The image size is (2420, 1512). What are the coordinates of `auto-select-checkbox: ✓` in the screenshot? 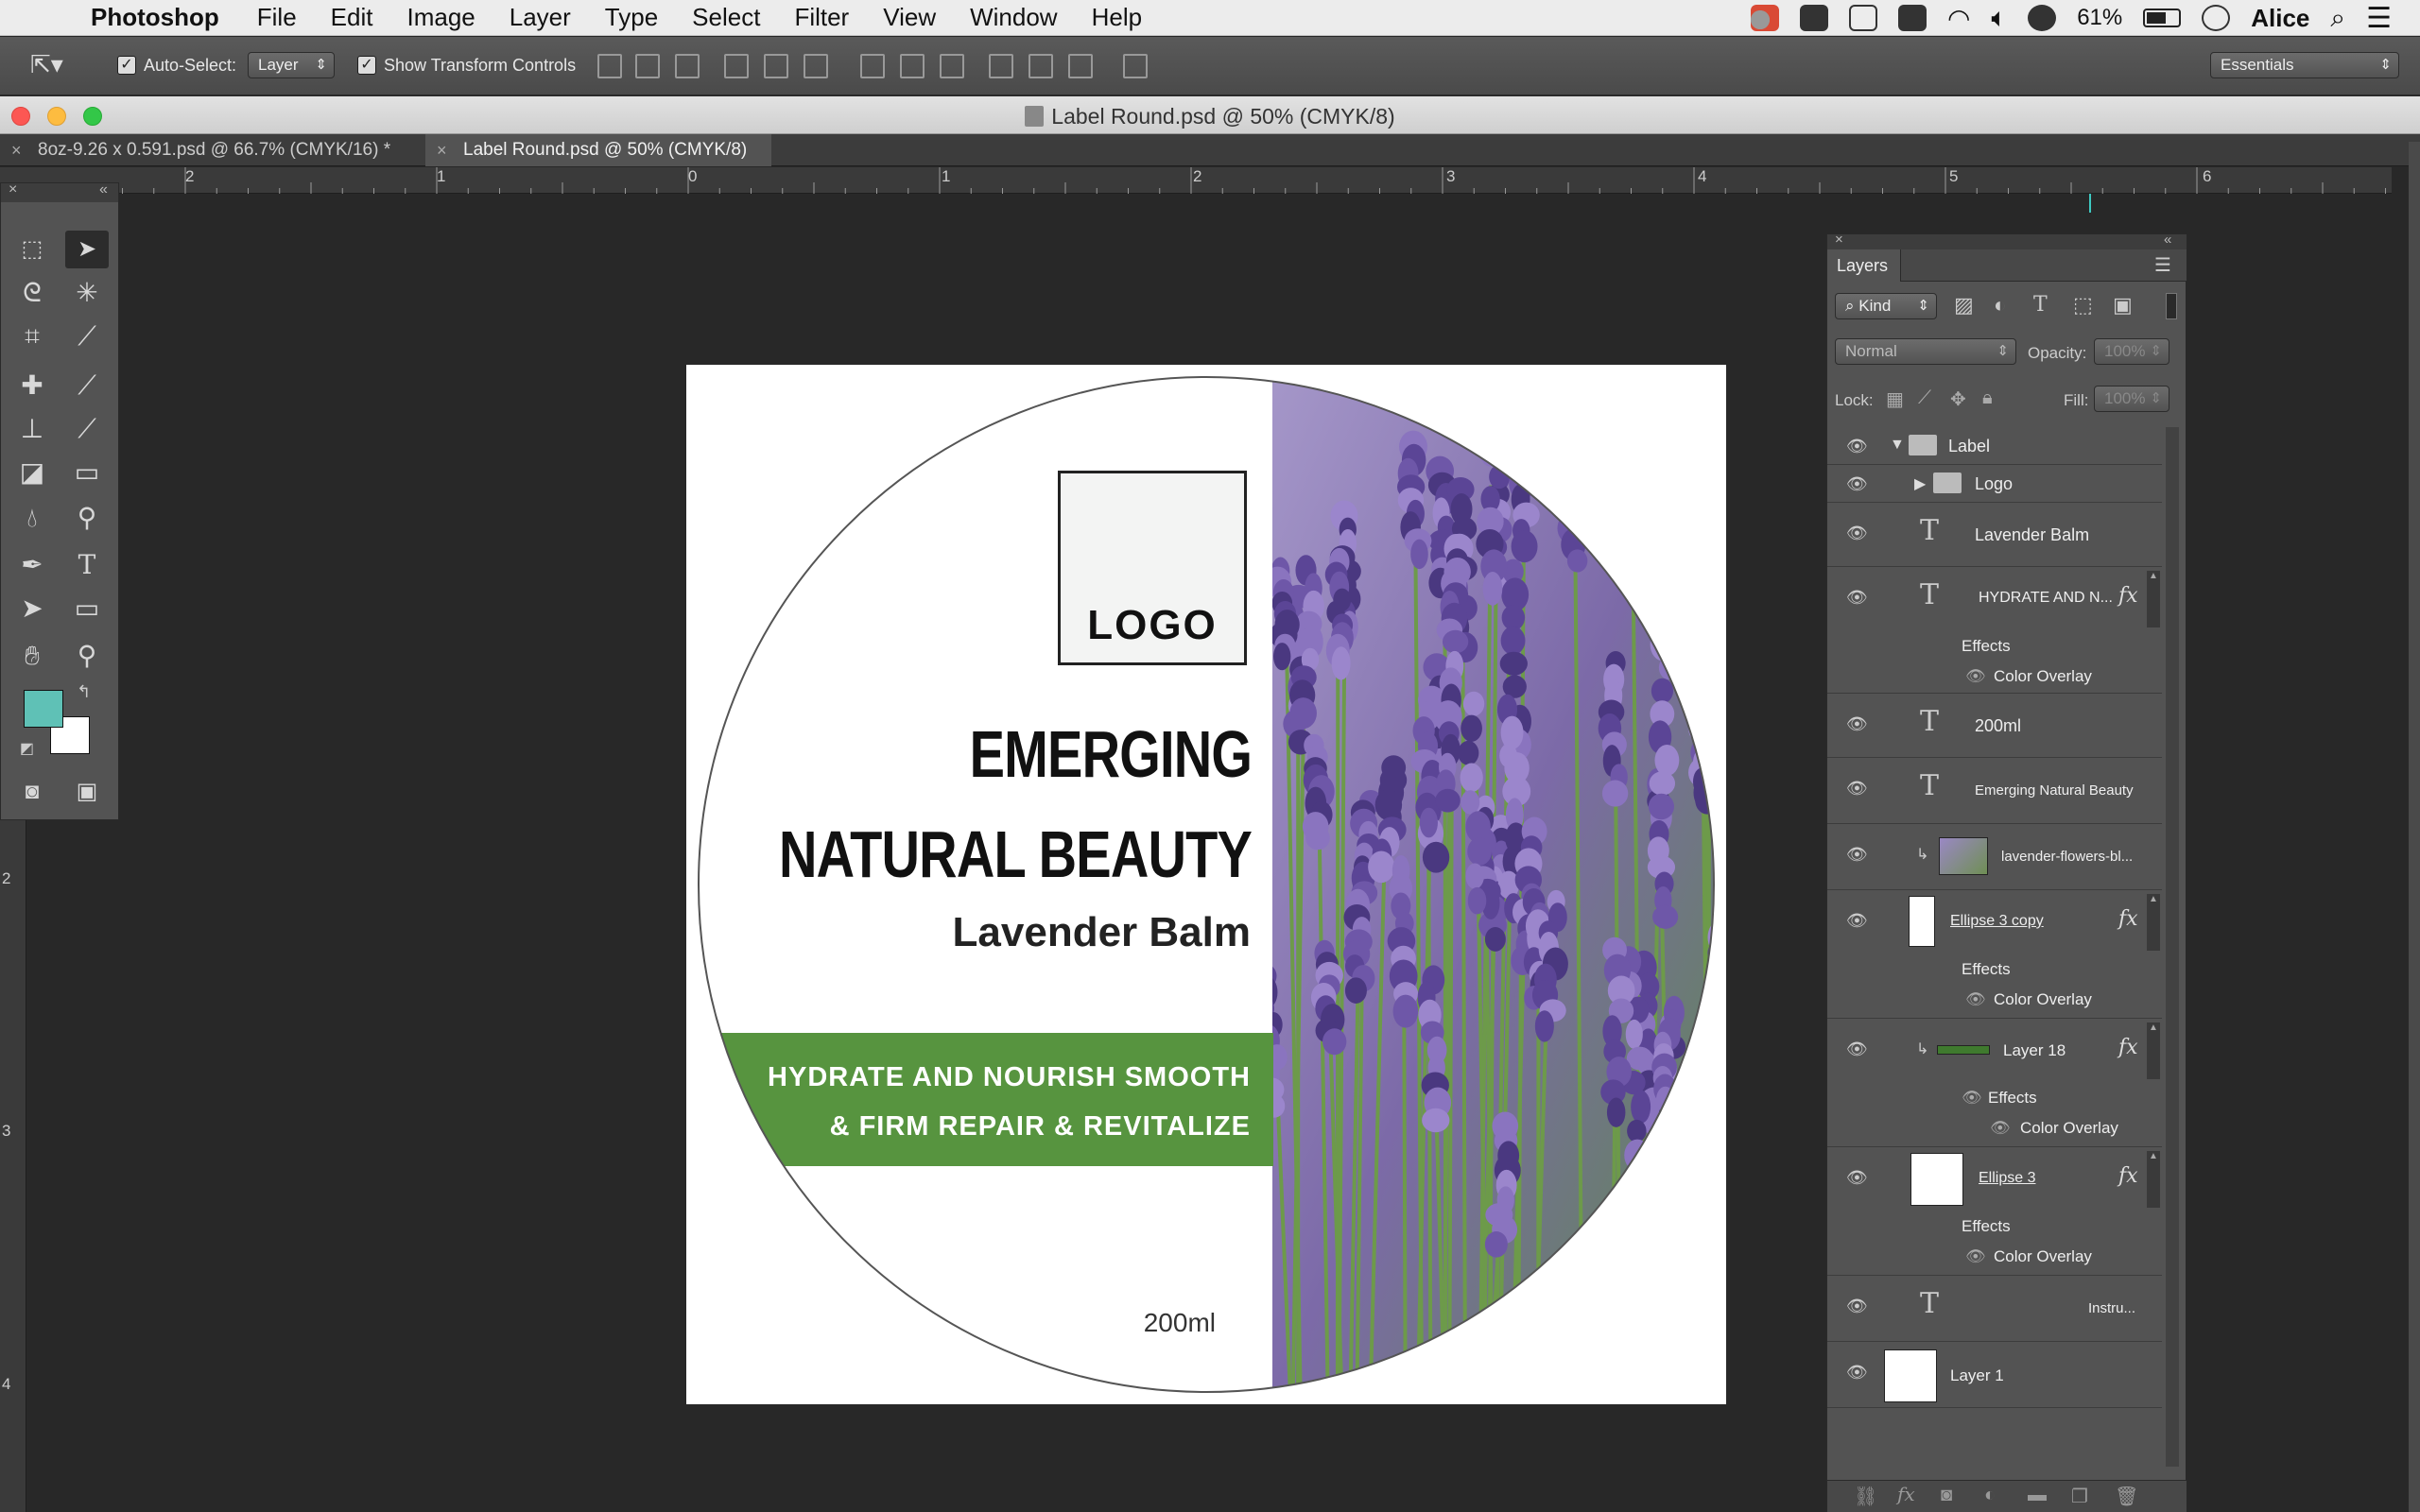 It's located at (126, 65).